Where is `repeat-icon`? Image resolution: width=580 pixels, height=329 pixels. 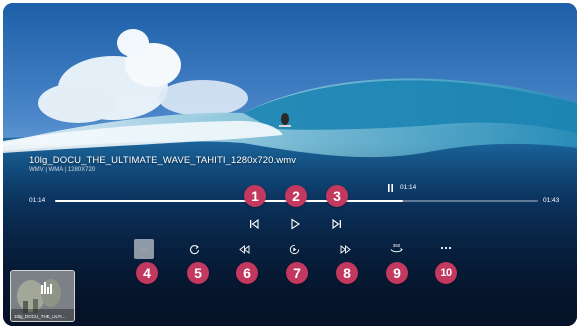
repeat-icon is located at coordinates (194, 249).